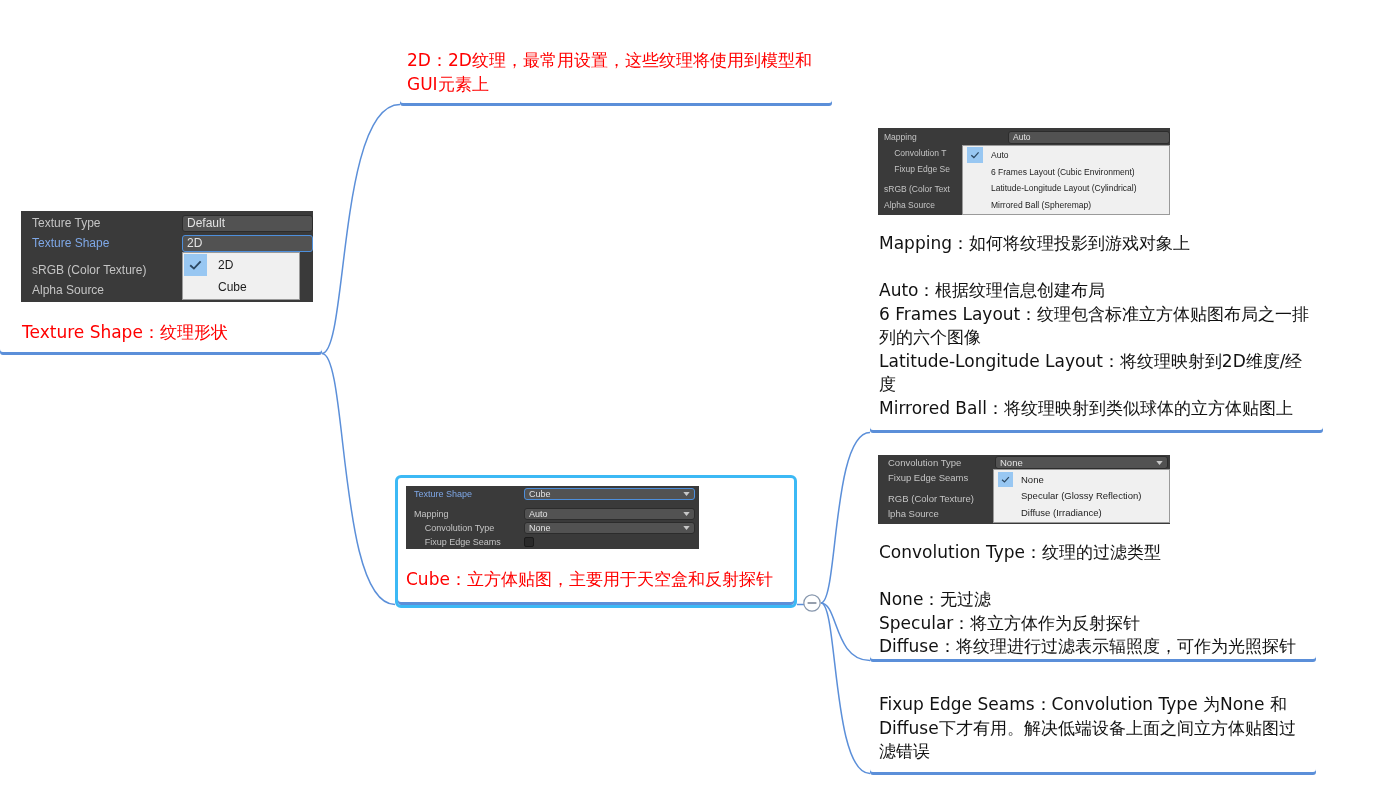 The image size is (1393, 802). I want to click on menu-option: Cube, so click(241, 287).